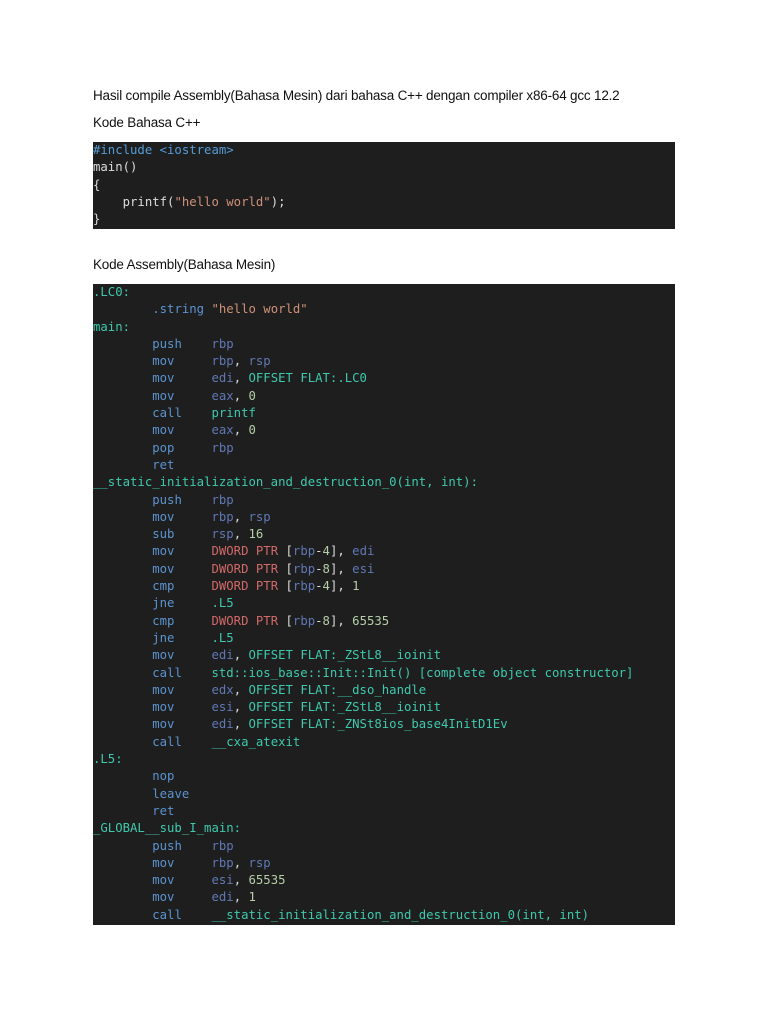 This screenshot has width=768, height=1024. Describe the element at coordinates (289, 620) in the screenshot. I see `code-token: [` at that location.